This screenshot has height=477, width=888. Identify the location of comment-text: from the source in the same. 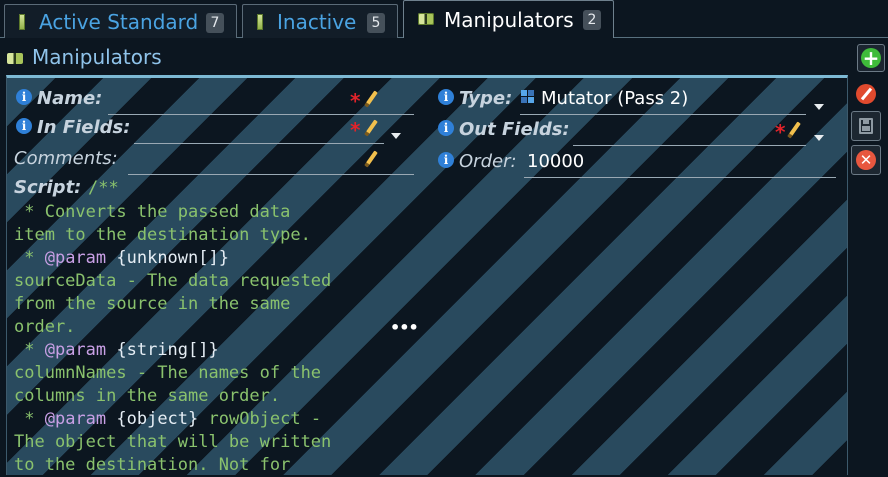
(152, 304).